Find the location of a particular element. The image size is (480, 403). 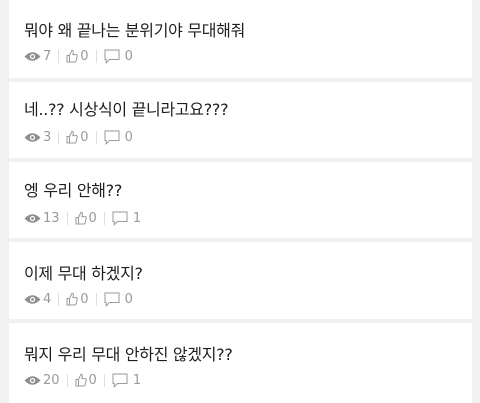

view-count-value: 20 is located at coordinates (51, 380).